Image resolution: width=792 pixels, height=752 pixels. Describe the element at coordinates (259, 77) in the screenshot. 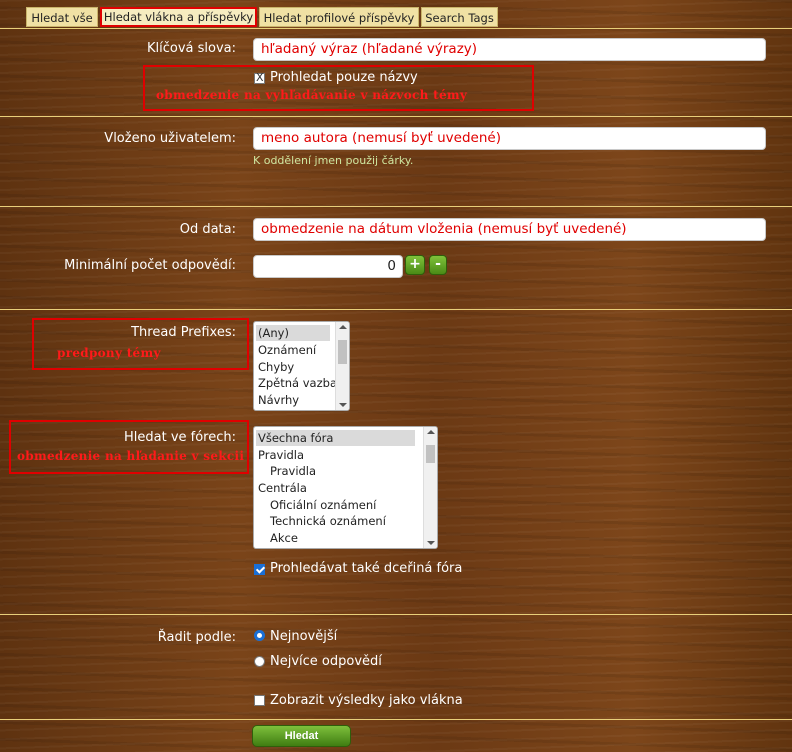

I see `titles-only-checkbox` at that location.